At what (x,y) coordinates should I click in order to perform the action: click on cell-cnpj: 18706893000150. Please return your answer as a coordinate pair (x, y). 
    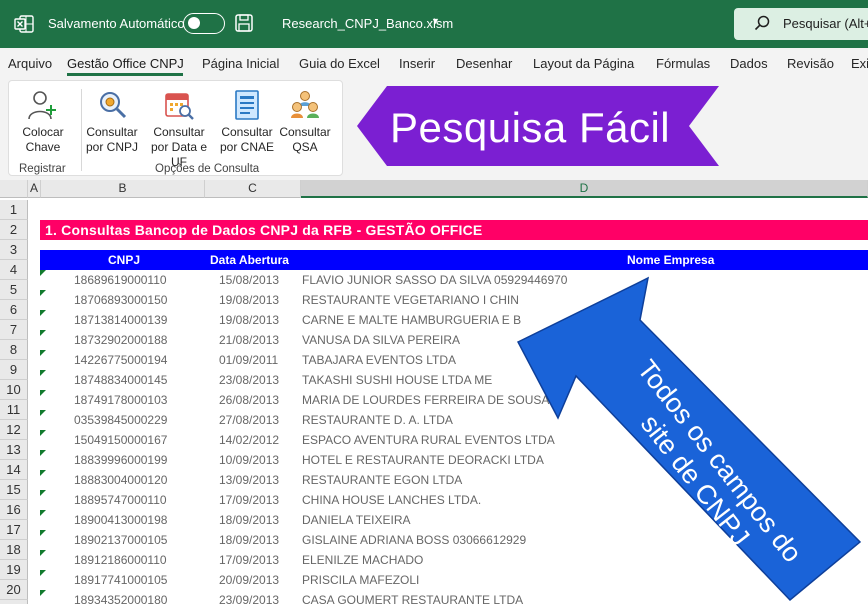
    Looking at the image, I should click on (120, 300).